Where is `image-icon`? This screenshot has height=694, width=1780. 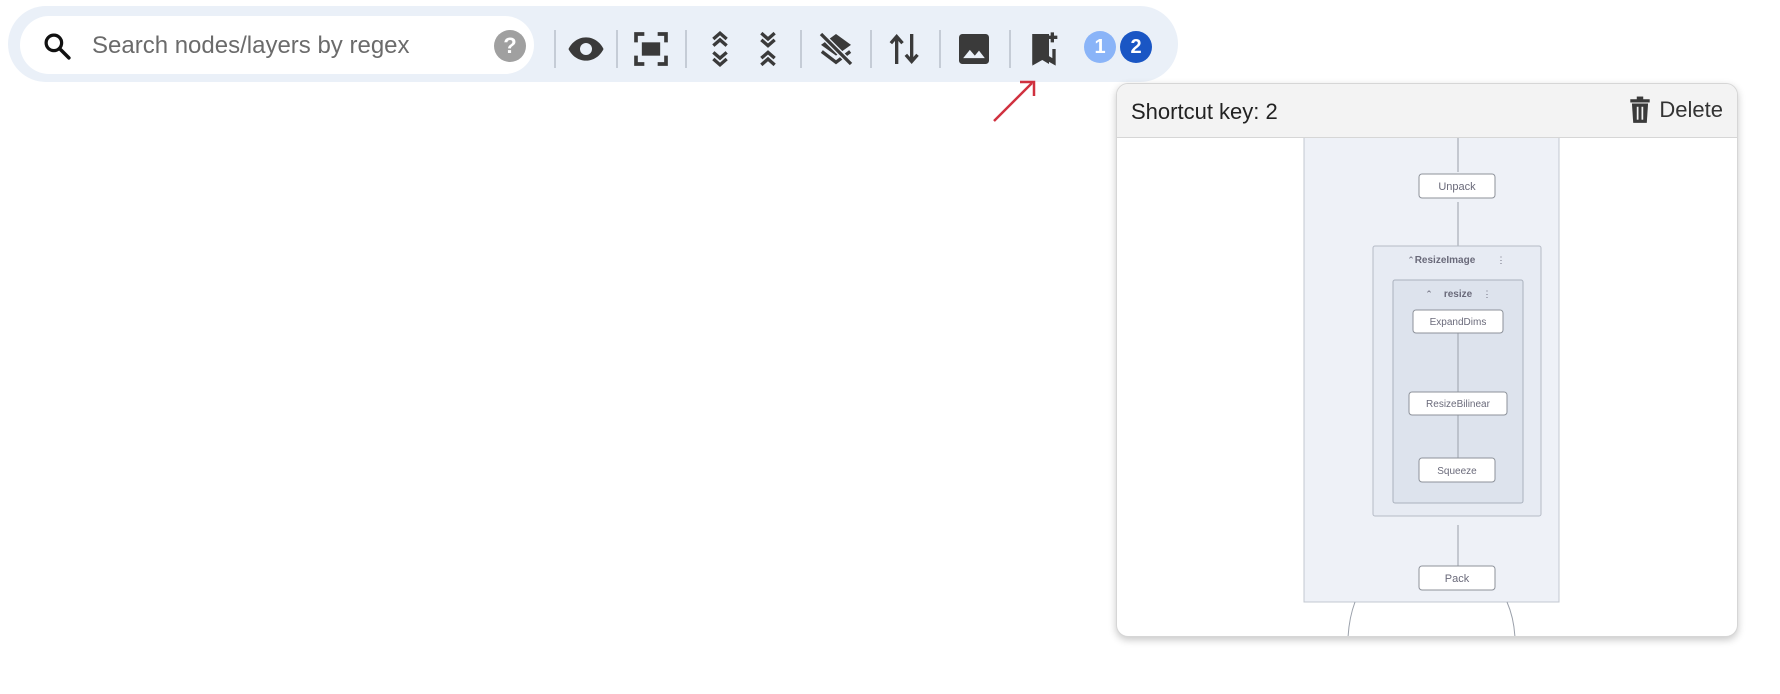
image-icon is located at coordinates (974, 49).